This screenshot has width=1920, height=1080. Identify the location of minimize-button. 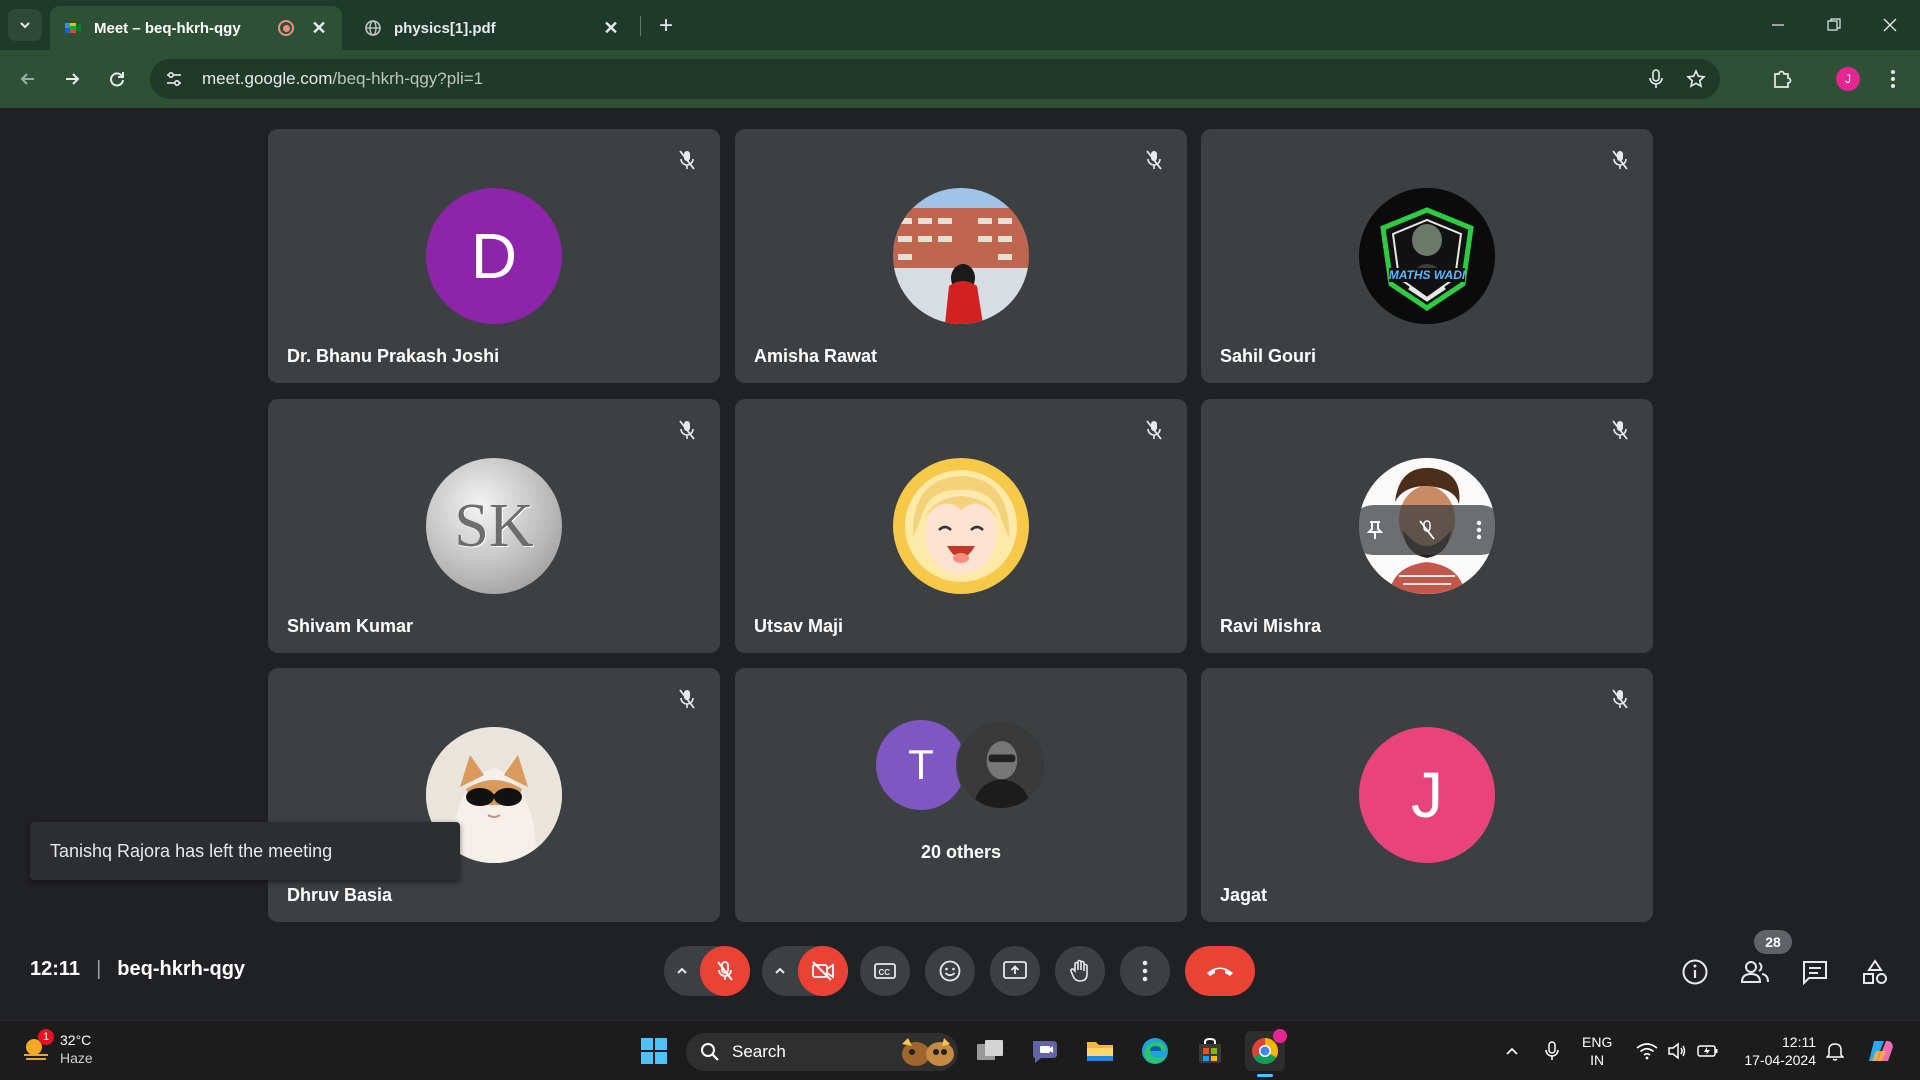
(1778, 25).